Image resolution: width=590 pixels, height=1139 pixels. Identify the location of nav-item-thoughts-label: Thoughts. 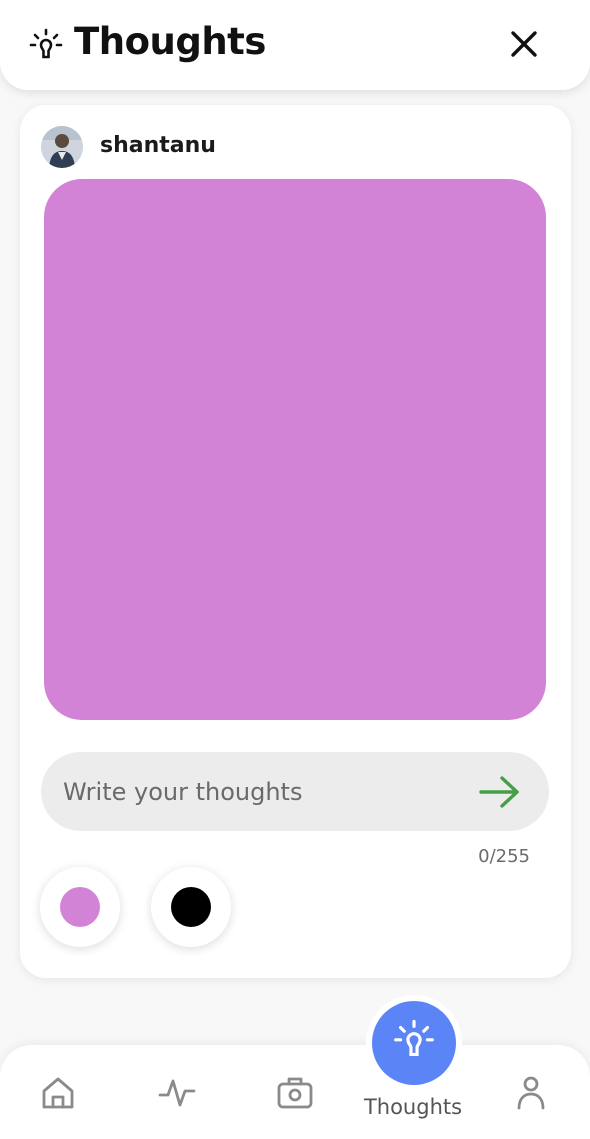
(413, 1107).